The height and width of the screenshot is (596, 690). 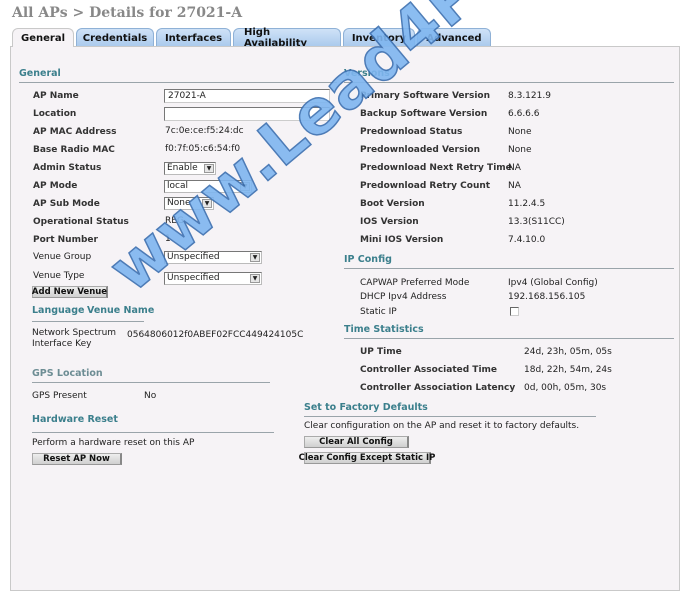 What do you see at coordinates (74, 333) in the screenshot?
I see `nsi-key-label-line1: Network Spectrum` at bounding box center [74, 333].